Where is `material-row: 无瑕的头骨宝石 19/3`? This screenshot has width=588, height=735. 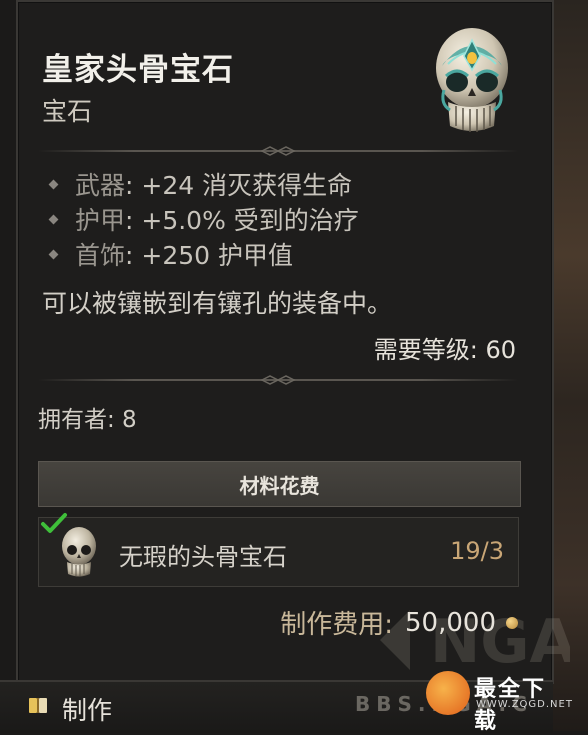 material-row: 无瑕的头骨宝石 19/3 is located at coordinates (278, 550).